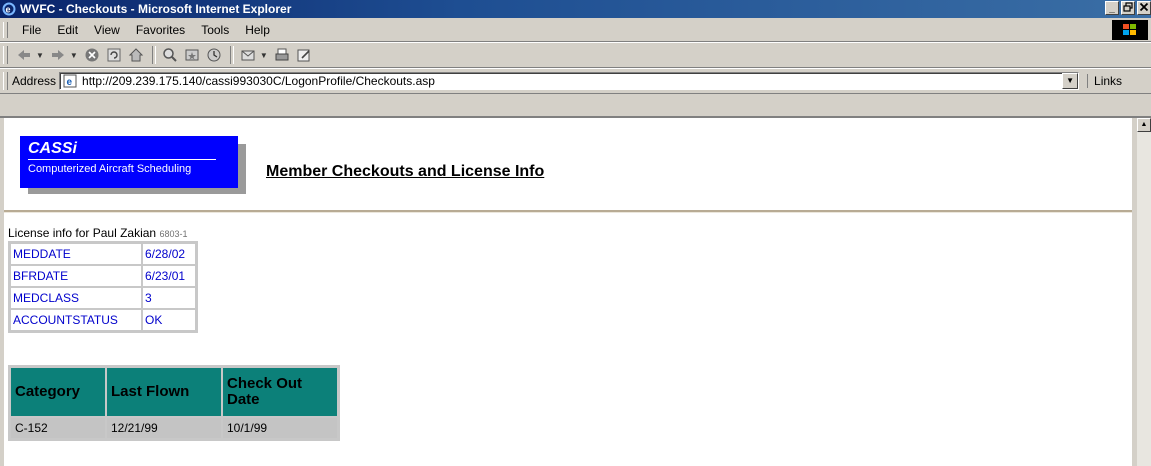  I want to click on stop-icon, so click(92, 55).